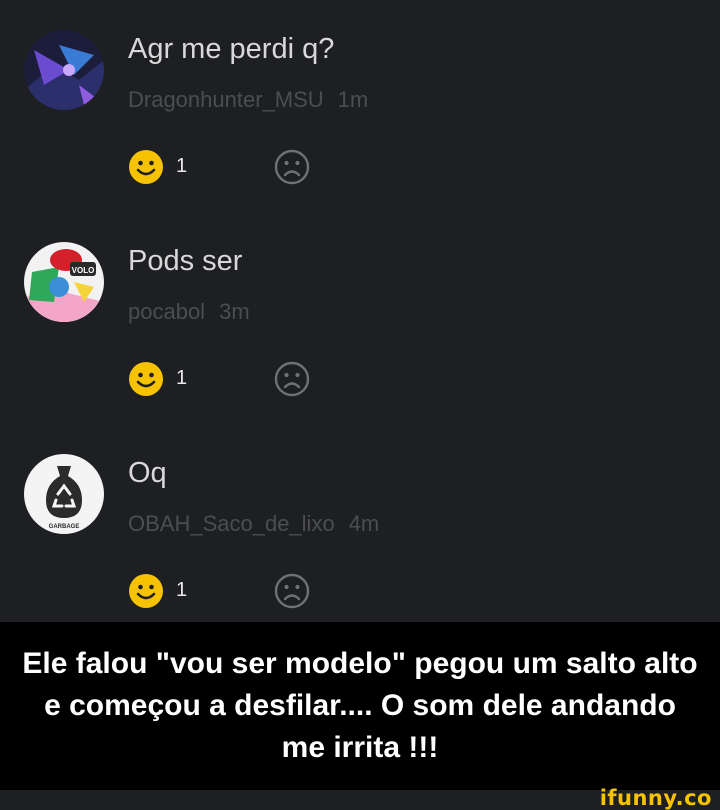  Describe the element at coordinates (353, 99) in the screenshot. I see `timestamp: 1m` at that location.